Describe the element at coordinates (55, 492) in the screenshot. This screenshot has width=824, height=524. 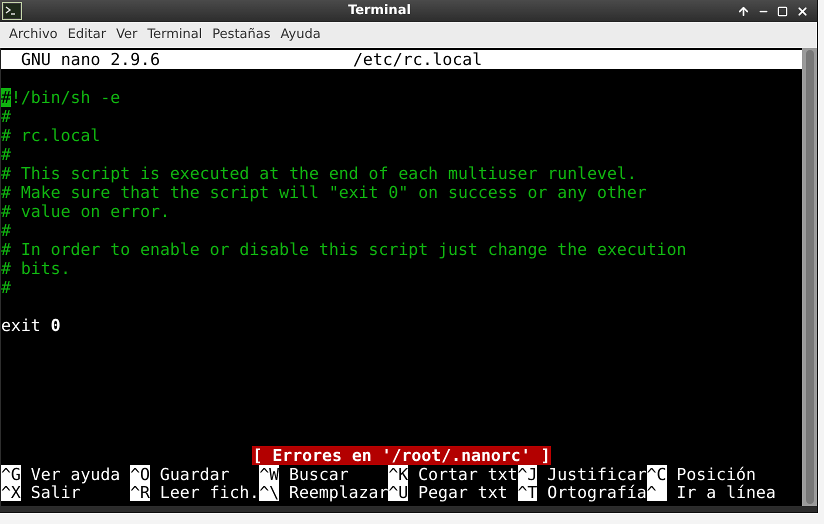
I see `shortcut-label: Salir` at that location.